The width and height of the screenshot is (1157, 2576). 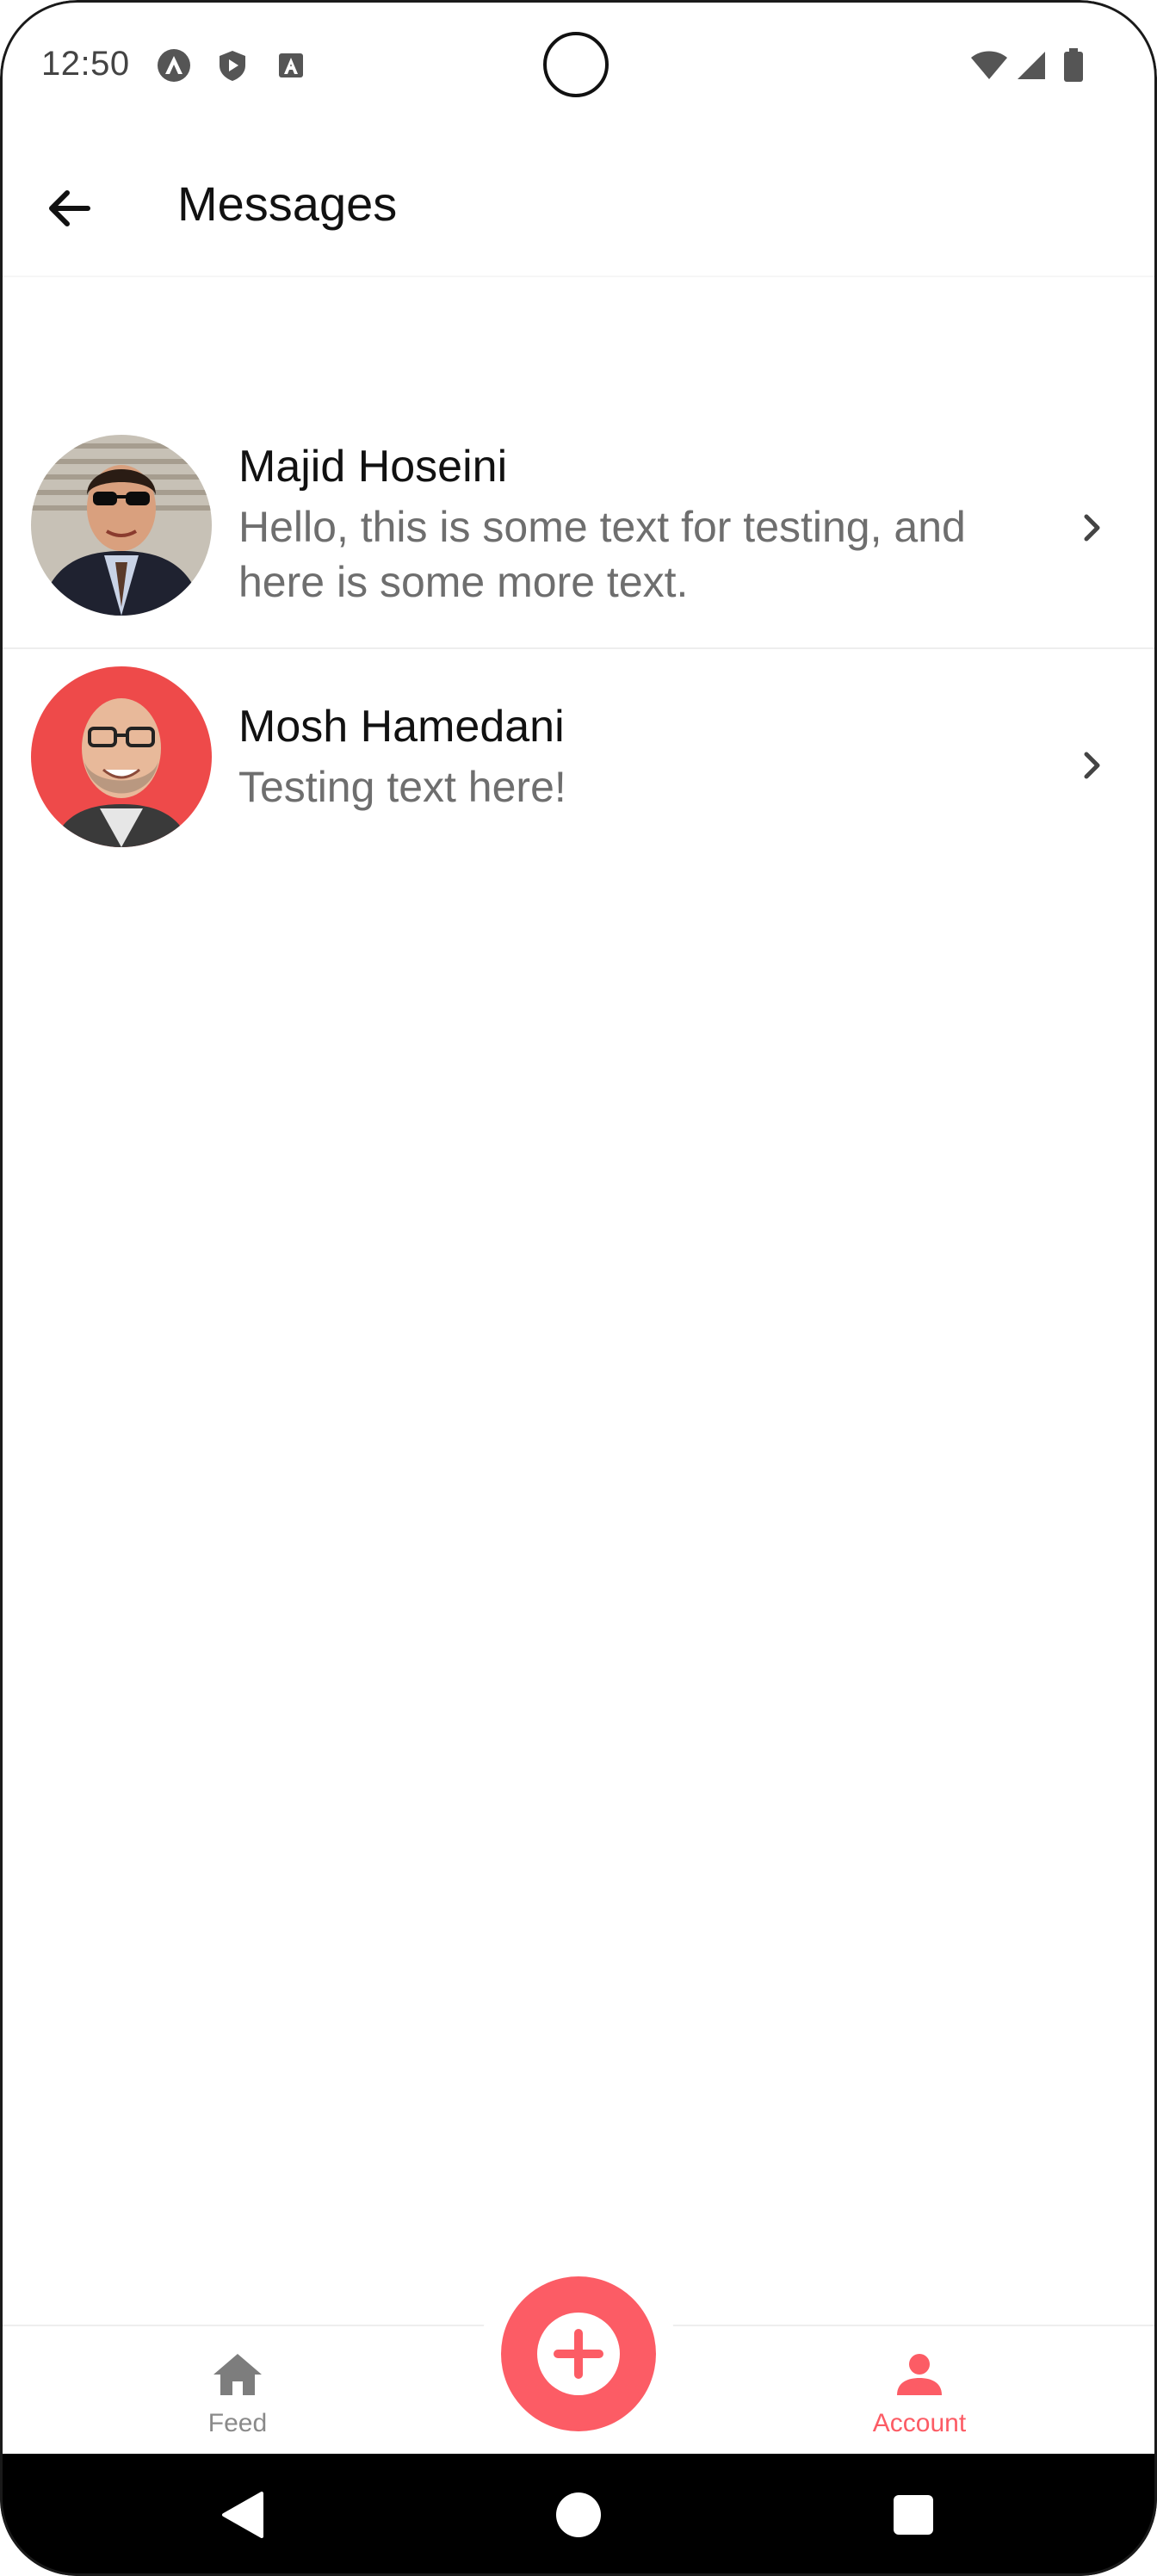 I want to click on back-triangle-icon, so click(x=244, y=2515).